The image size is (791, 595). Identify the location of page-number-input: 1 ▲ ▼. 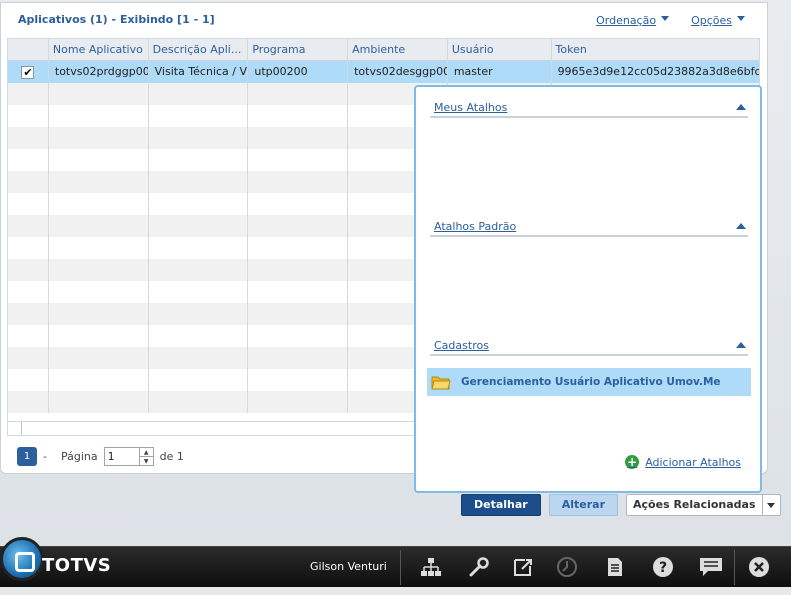
(128, 456).